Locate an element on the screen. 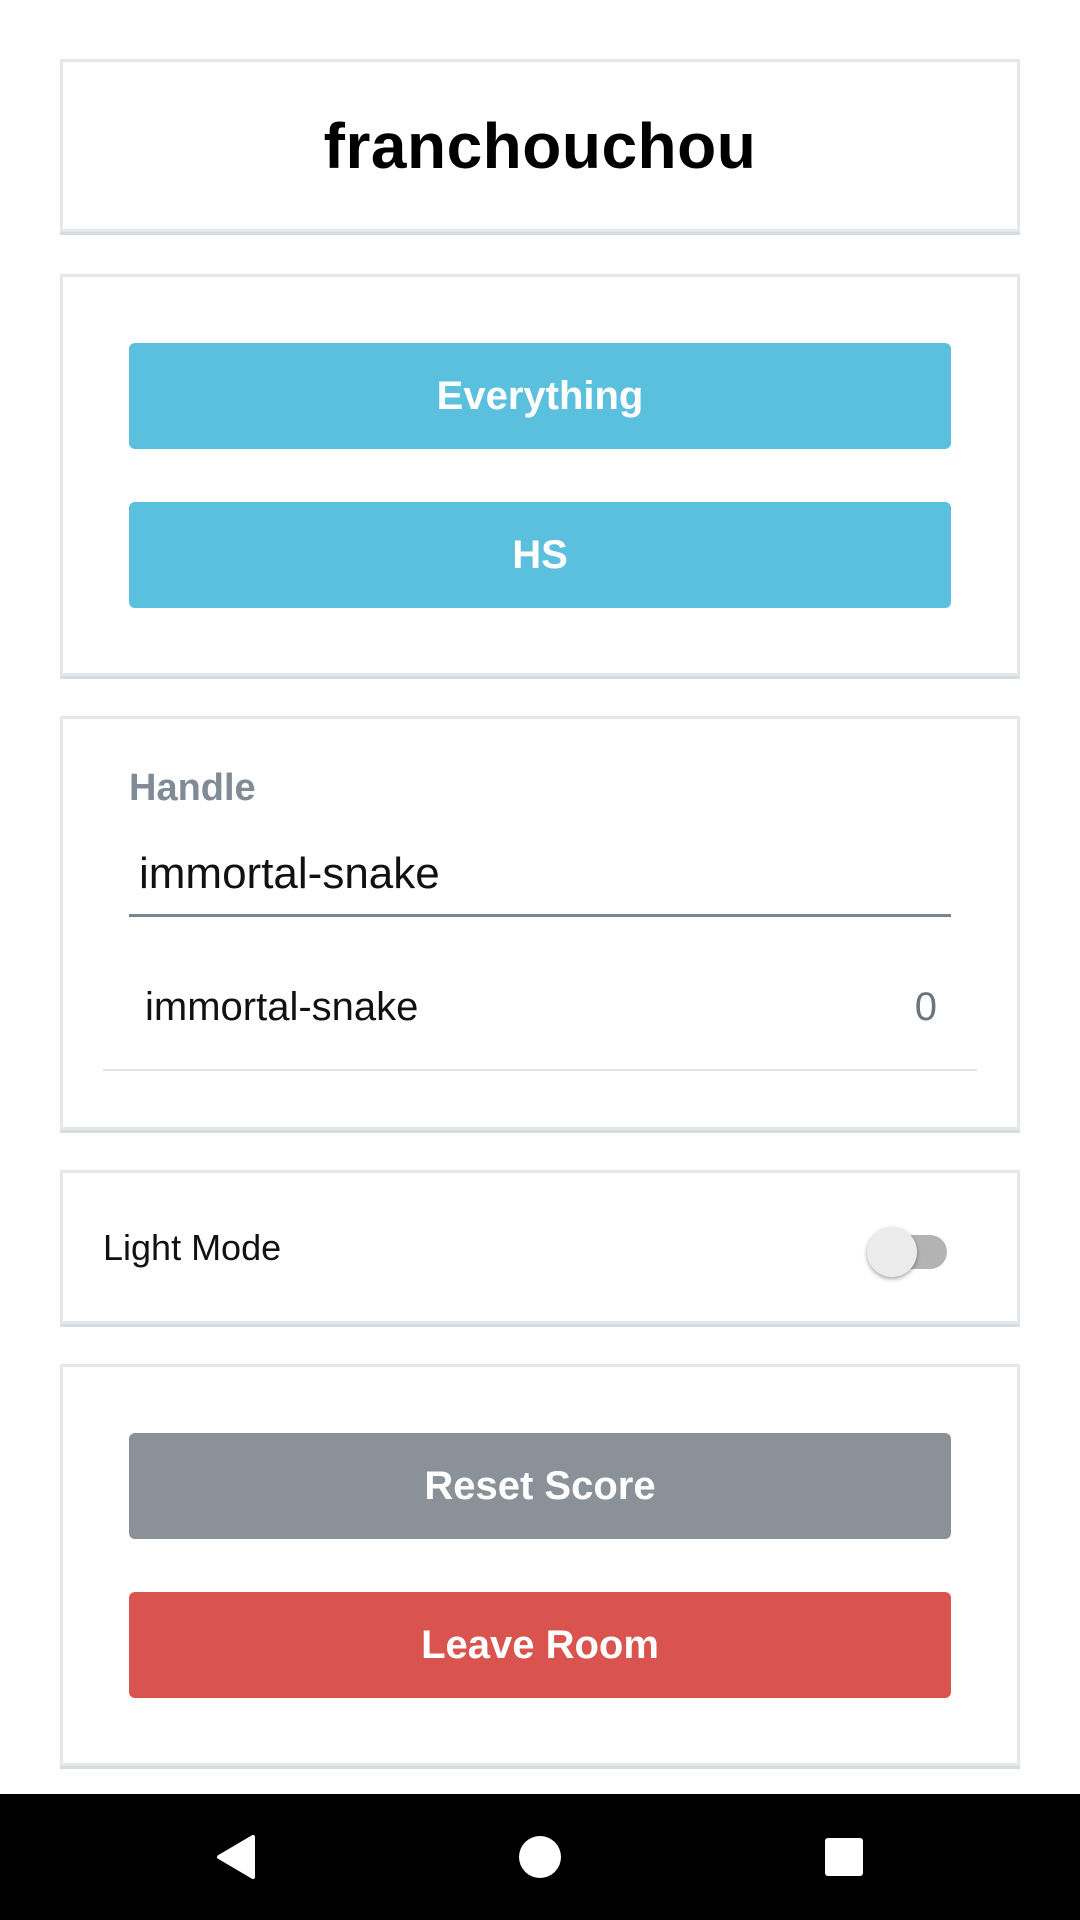 The width and height of the screenshot is (1080, 1920). light-mode-label: Light Mode is located at coordinates (192, 1247).